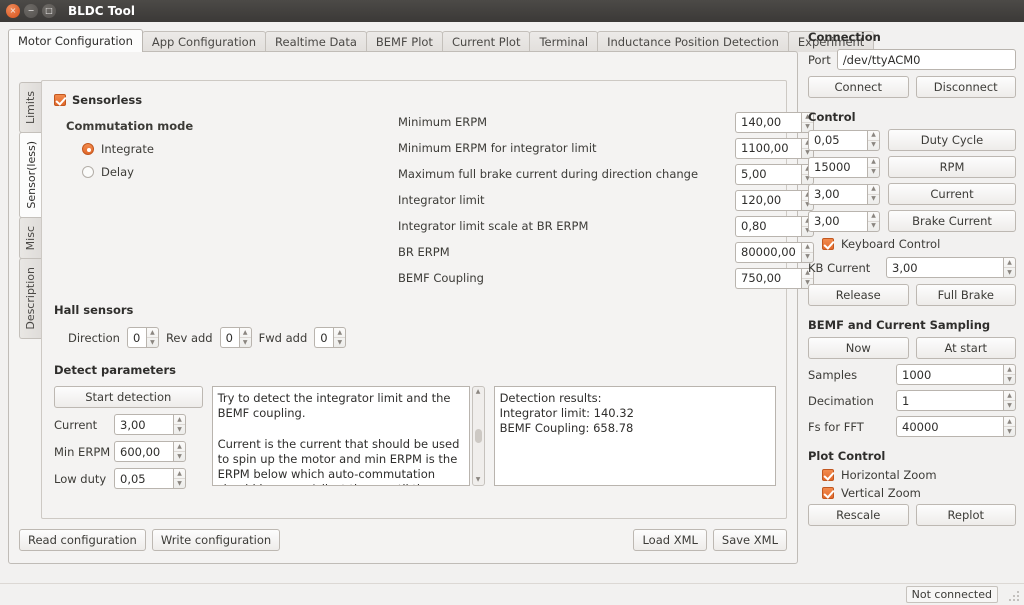 This screenshot has width=1024, height=605. Describe the element at coordinates (330, 337) in the screenshot. I see `hall-fwd-add-spinbox: 0 ▲ ▼` at that location.